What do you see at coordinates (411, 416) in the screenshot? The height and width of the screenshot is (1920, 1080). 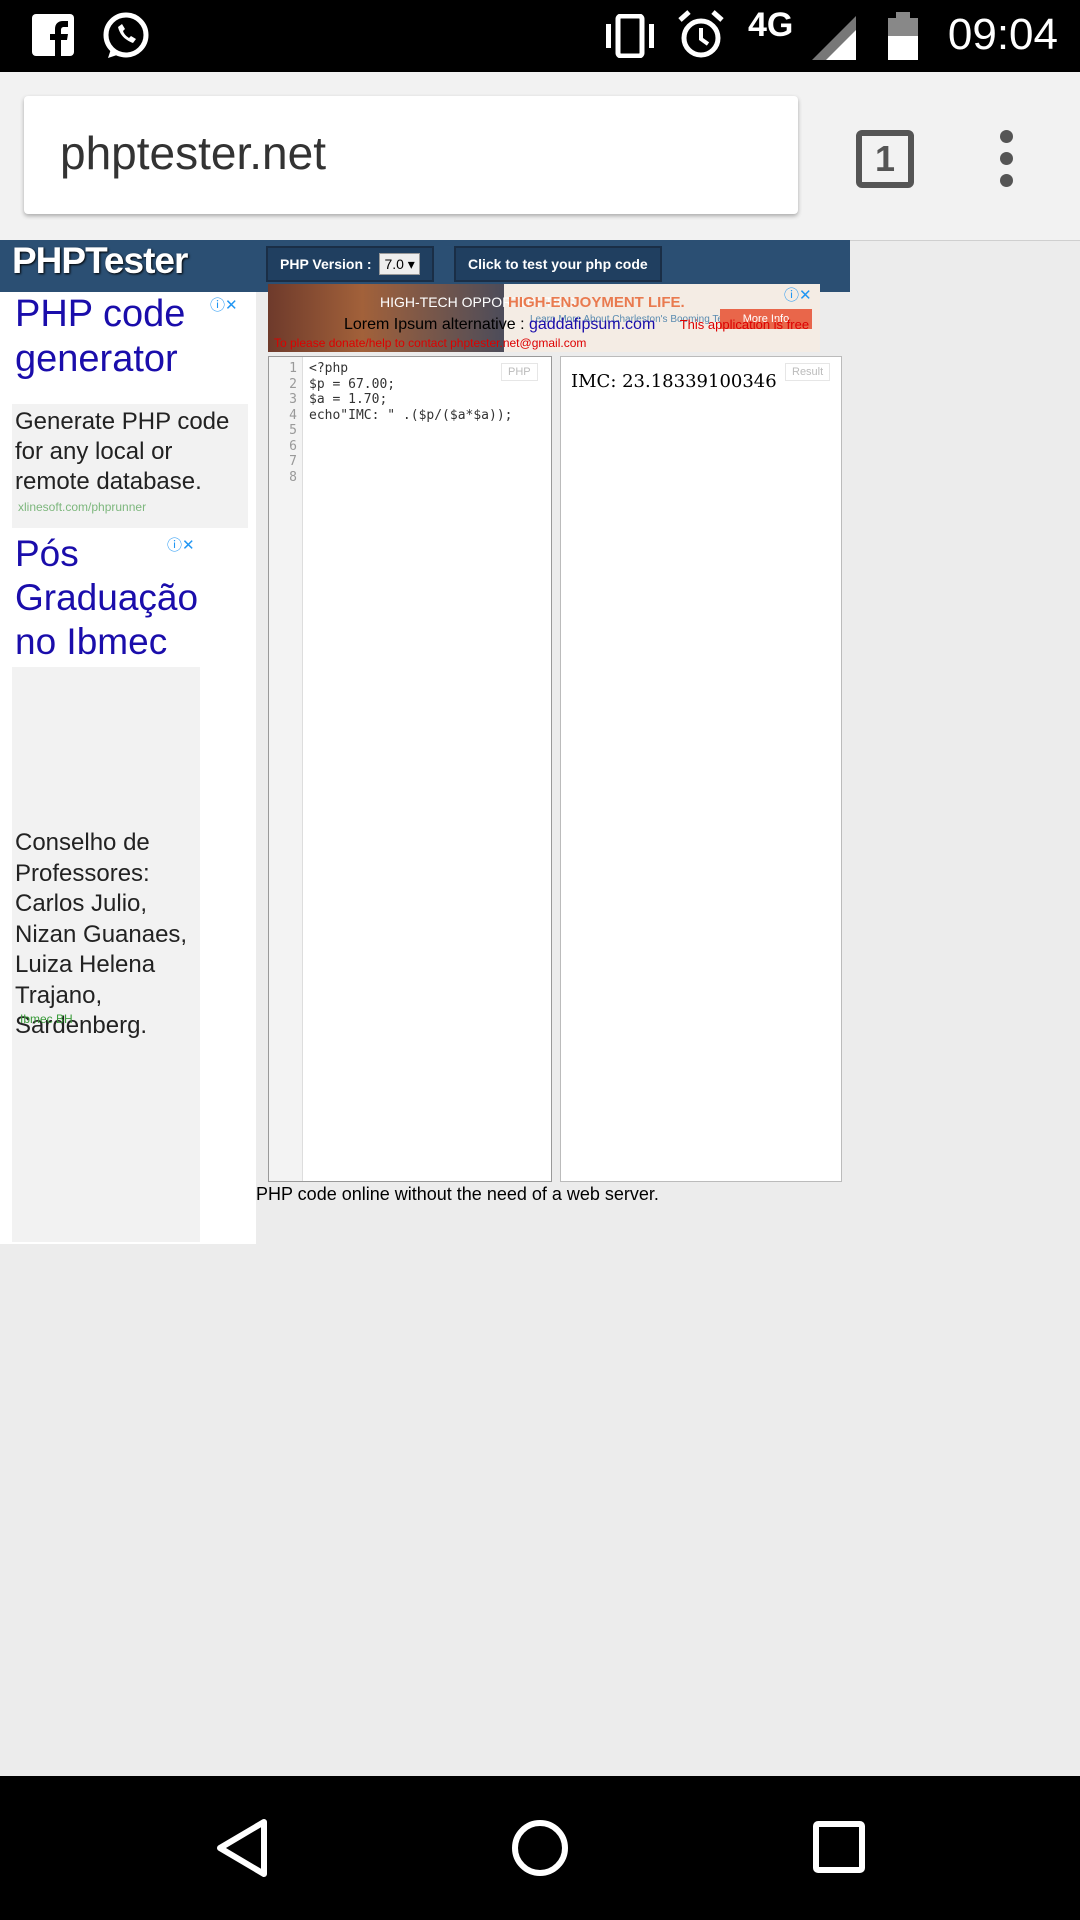 I see `code-line: echo"IMC: " .($p/($a*$a));` at bounding box center [411, 416].